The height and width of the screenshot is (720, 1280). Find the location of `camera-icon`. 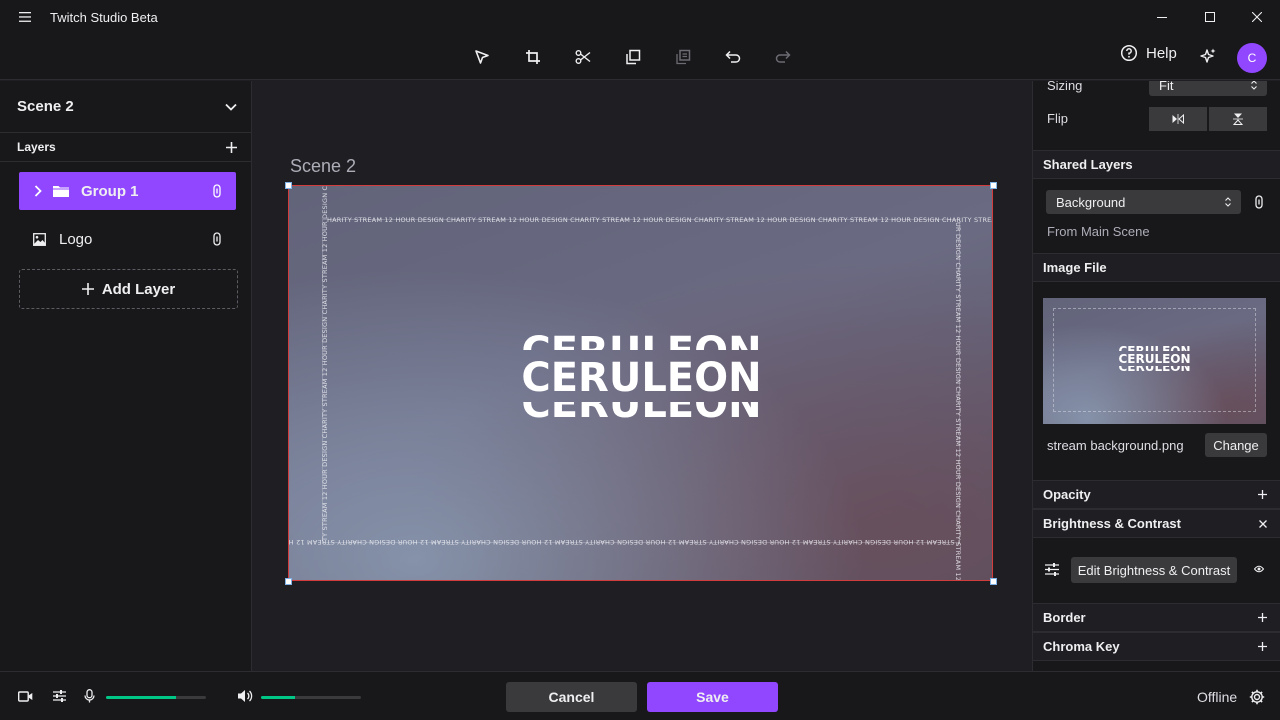

camera-icon is located at coordinates (25, 696).